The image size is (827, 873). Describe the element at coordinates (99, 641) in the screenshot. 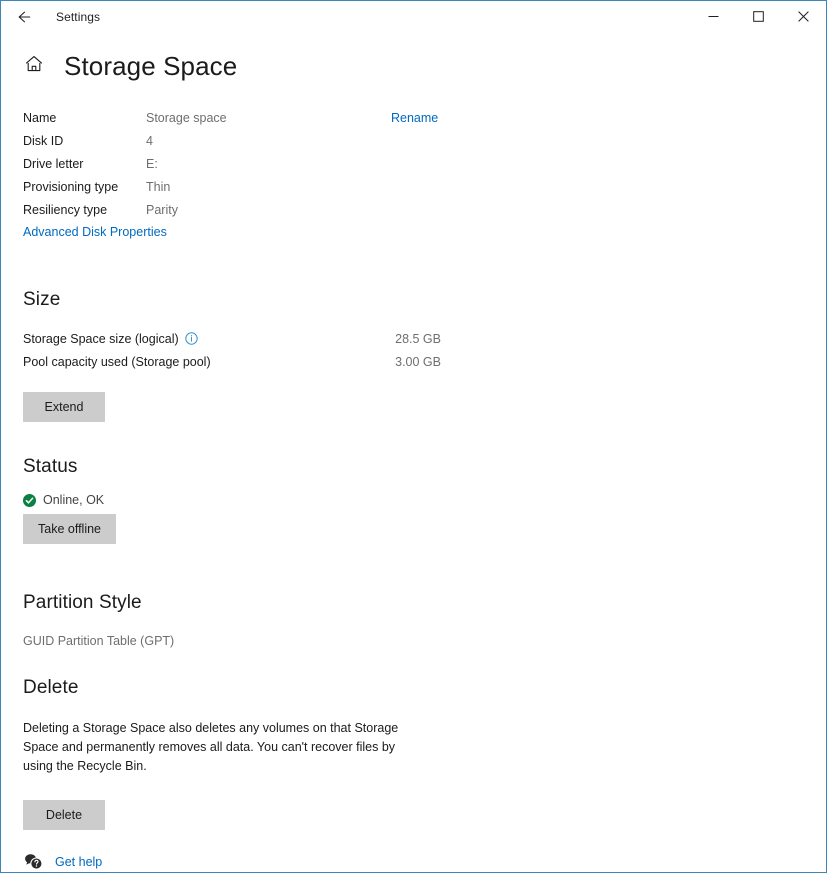

I see `partition-style-value: GUID Partition Table (GPT)` at that location.